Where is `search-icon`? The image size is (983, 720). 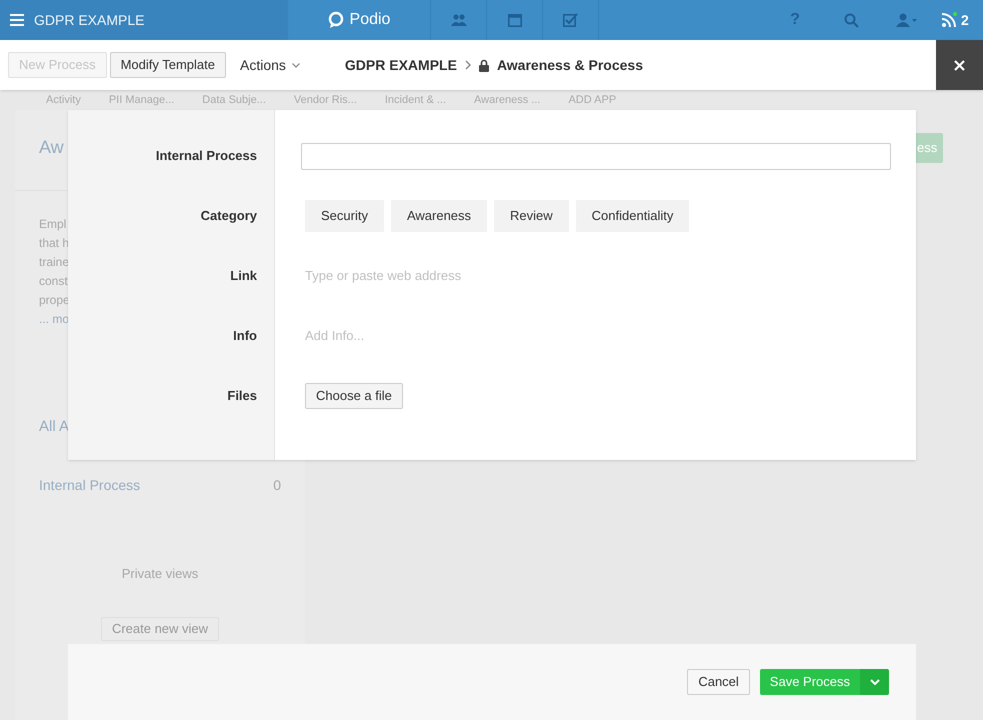 search-icon is located at coordinates (851, 20).